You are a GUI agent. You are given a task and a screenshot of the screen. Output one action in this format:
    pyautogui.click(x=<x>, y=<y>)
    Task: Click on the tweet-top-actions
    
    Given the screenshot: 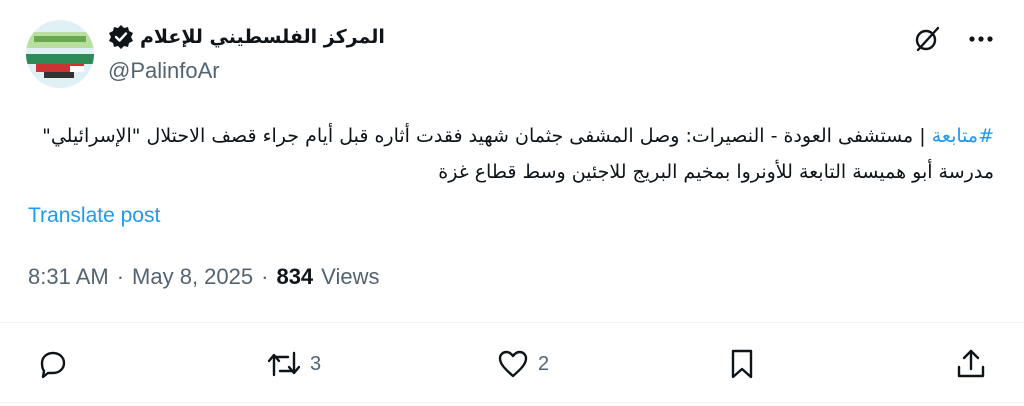 What is the action you would take?
    pyautogui.click(x=954, y=39)
    